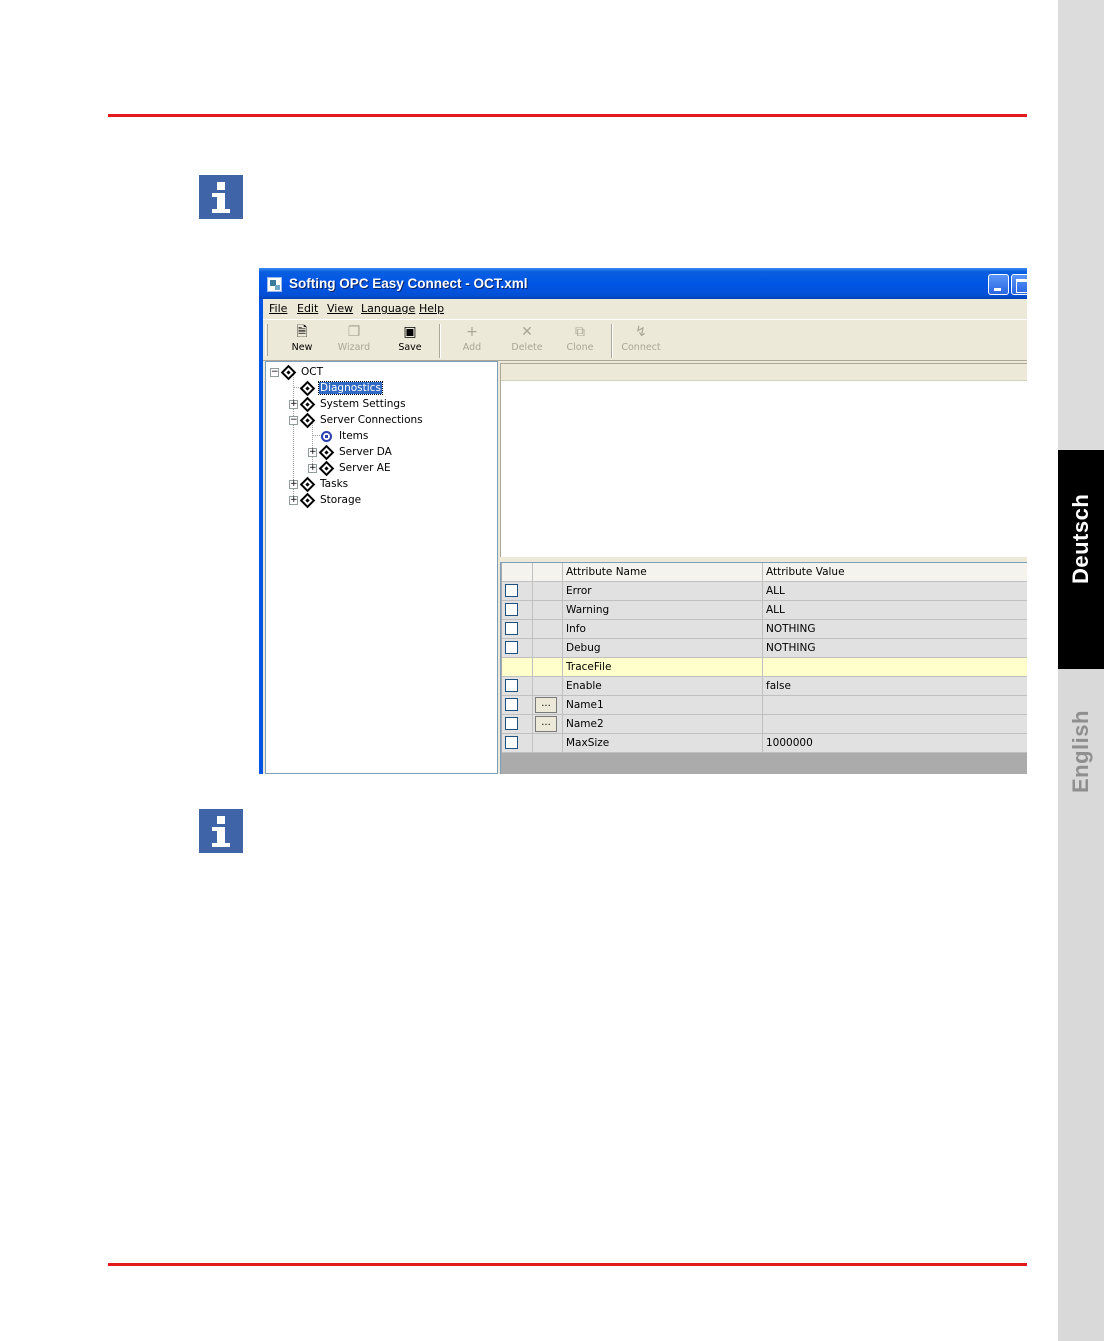 This screenshot has width=1104, height=1341. Describe the element at coordinates (278, 308) in the screenshot. I see `menu-file: File` at that location.